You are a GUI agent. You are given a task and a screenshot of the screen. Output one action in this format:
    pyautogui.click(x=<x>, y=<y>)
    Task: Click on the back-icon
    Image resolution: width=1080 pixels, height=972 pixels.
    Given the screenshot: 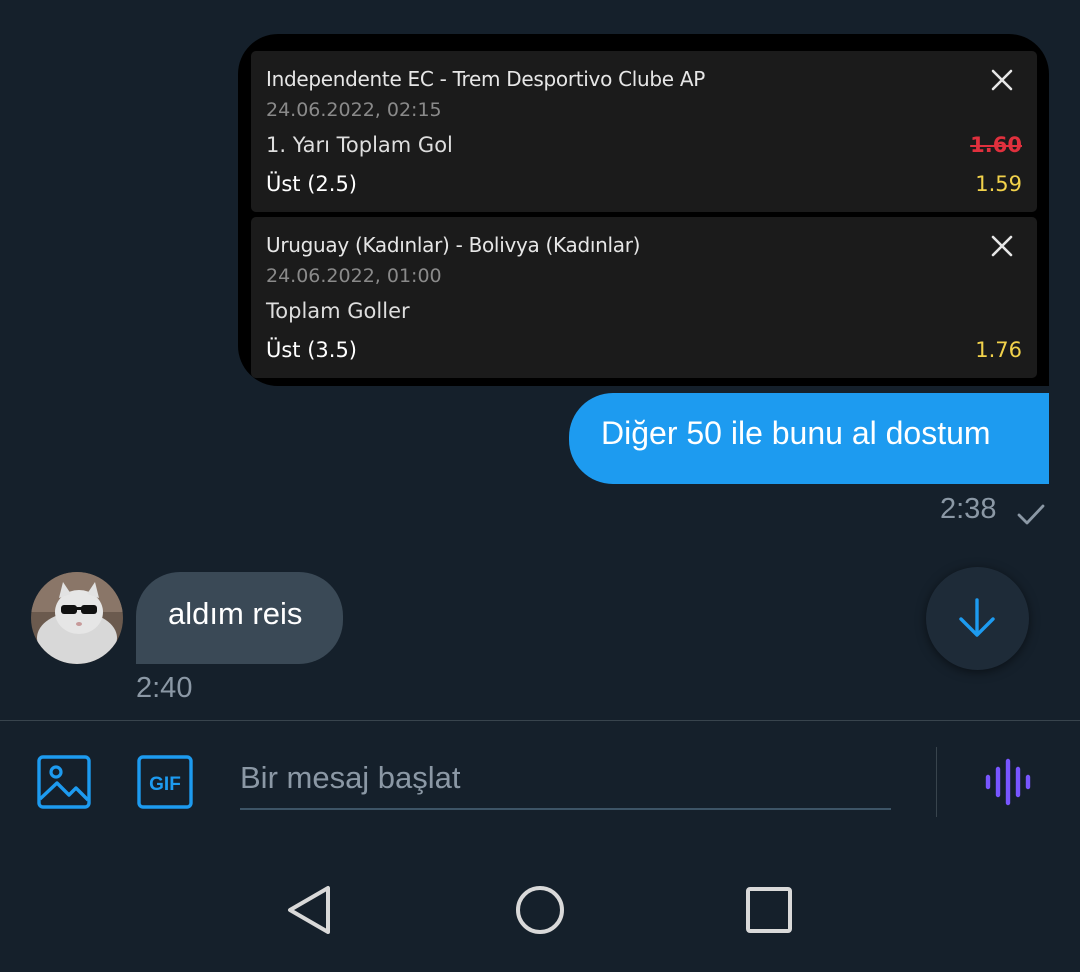 What is the action you would take?
    pyautogui.click(x=309, y=910)
    